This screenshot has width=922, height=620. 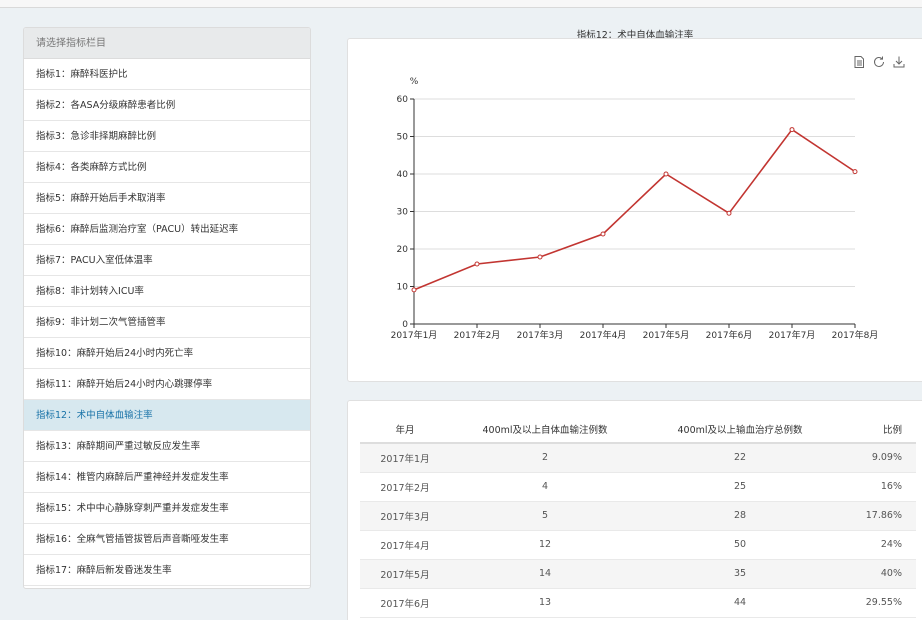 What do you see at coordinates (403, 213) in the screenshot?
I see `y-tick-label: 30` at bounding box center [403, 213].